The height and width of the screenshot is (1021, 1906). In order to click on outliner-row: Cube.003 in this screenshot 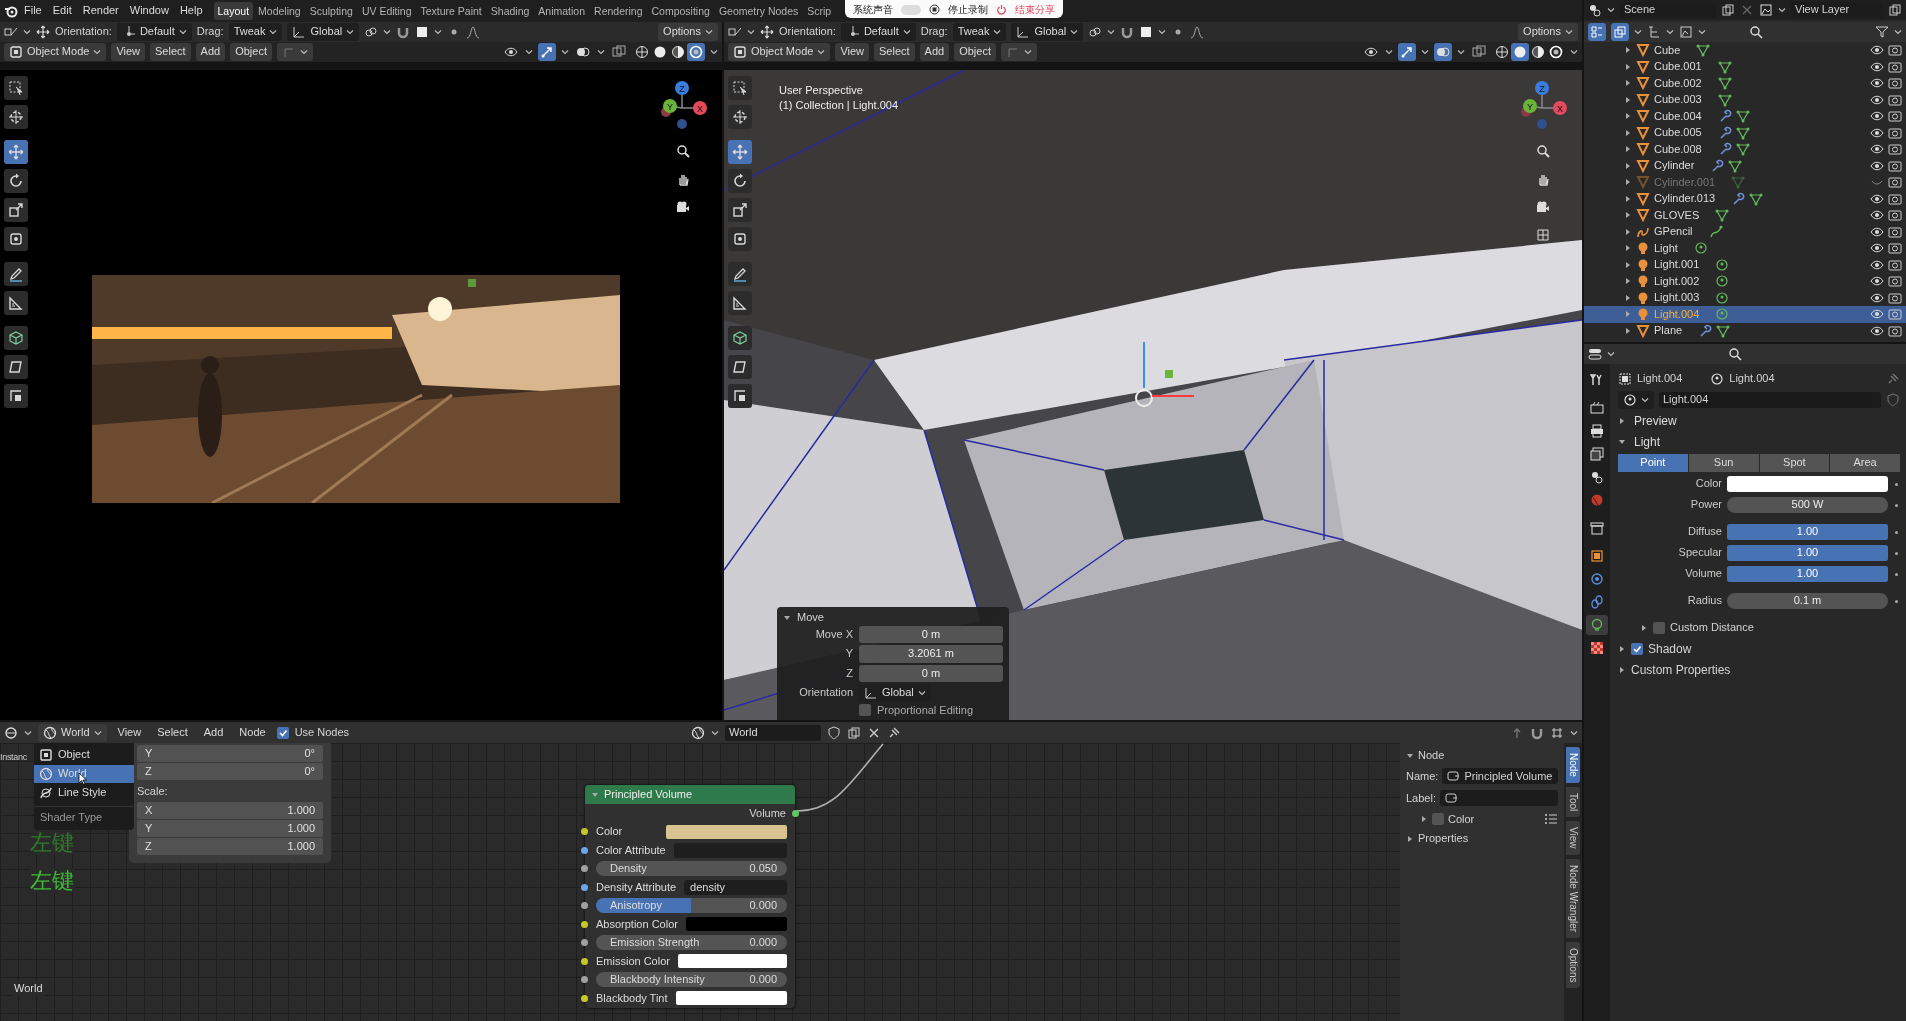, I will do `click(1745, 99)`.